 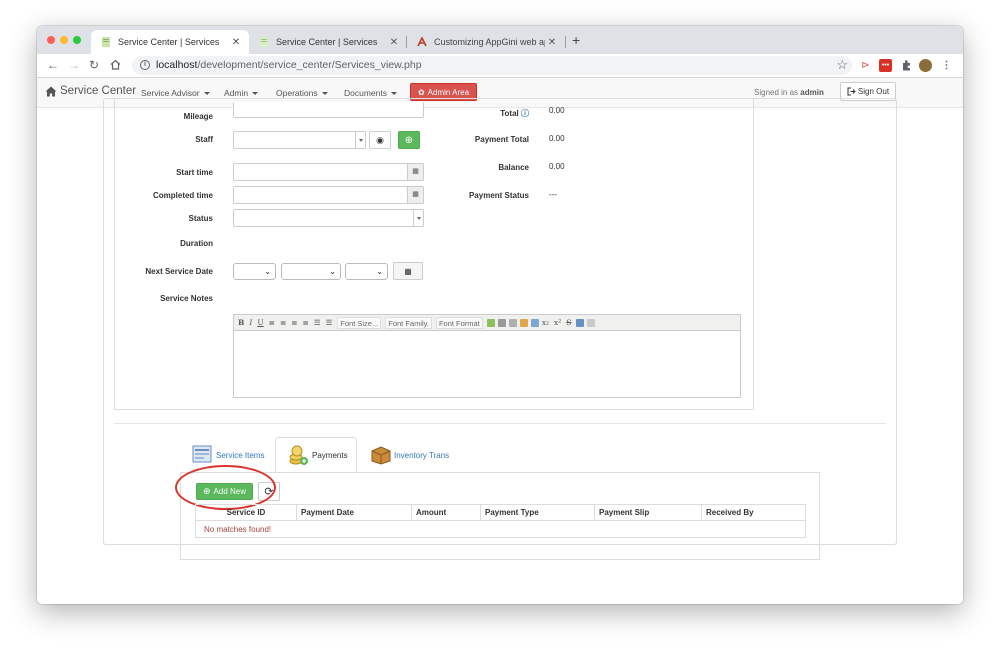 I want to click on tab-title: Service Center | Services, so click(x=169, y=42).